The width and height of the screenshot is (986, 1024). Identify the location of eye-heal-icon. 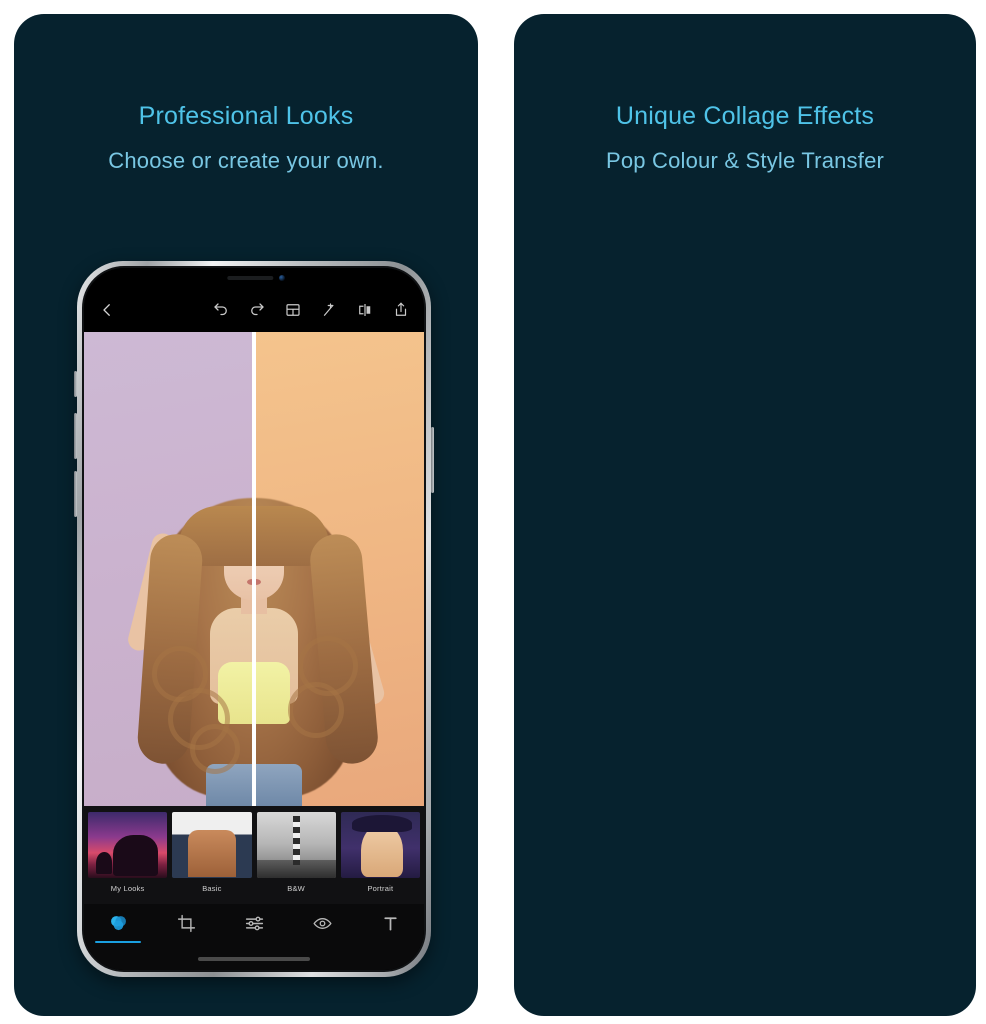
(322, 923).